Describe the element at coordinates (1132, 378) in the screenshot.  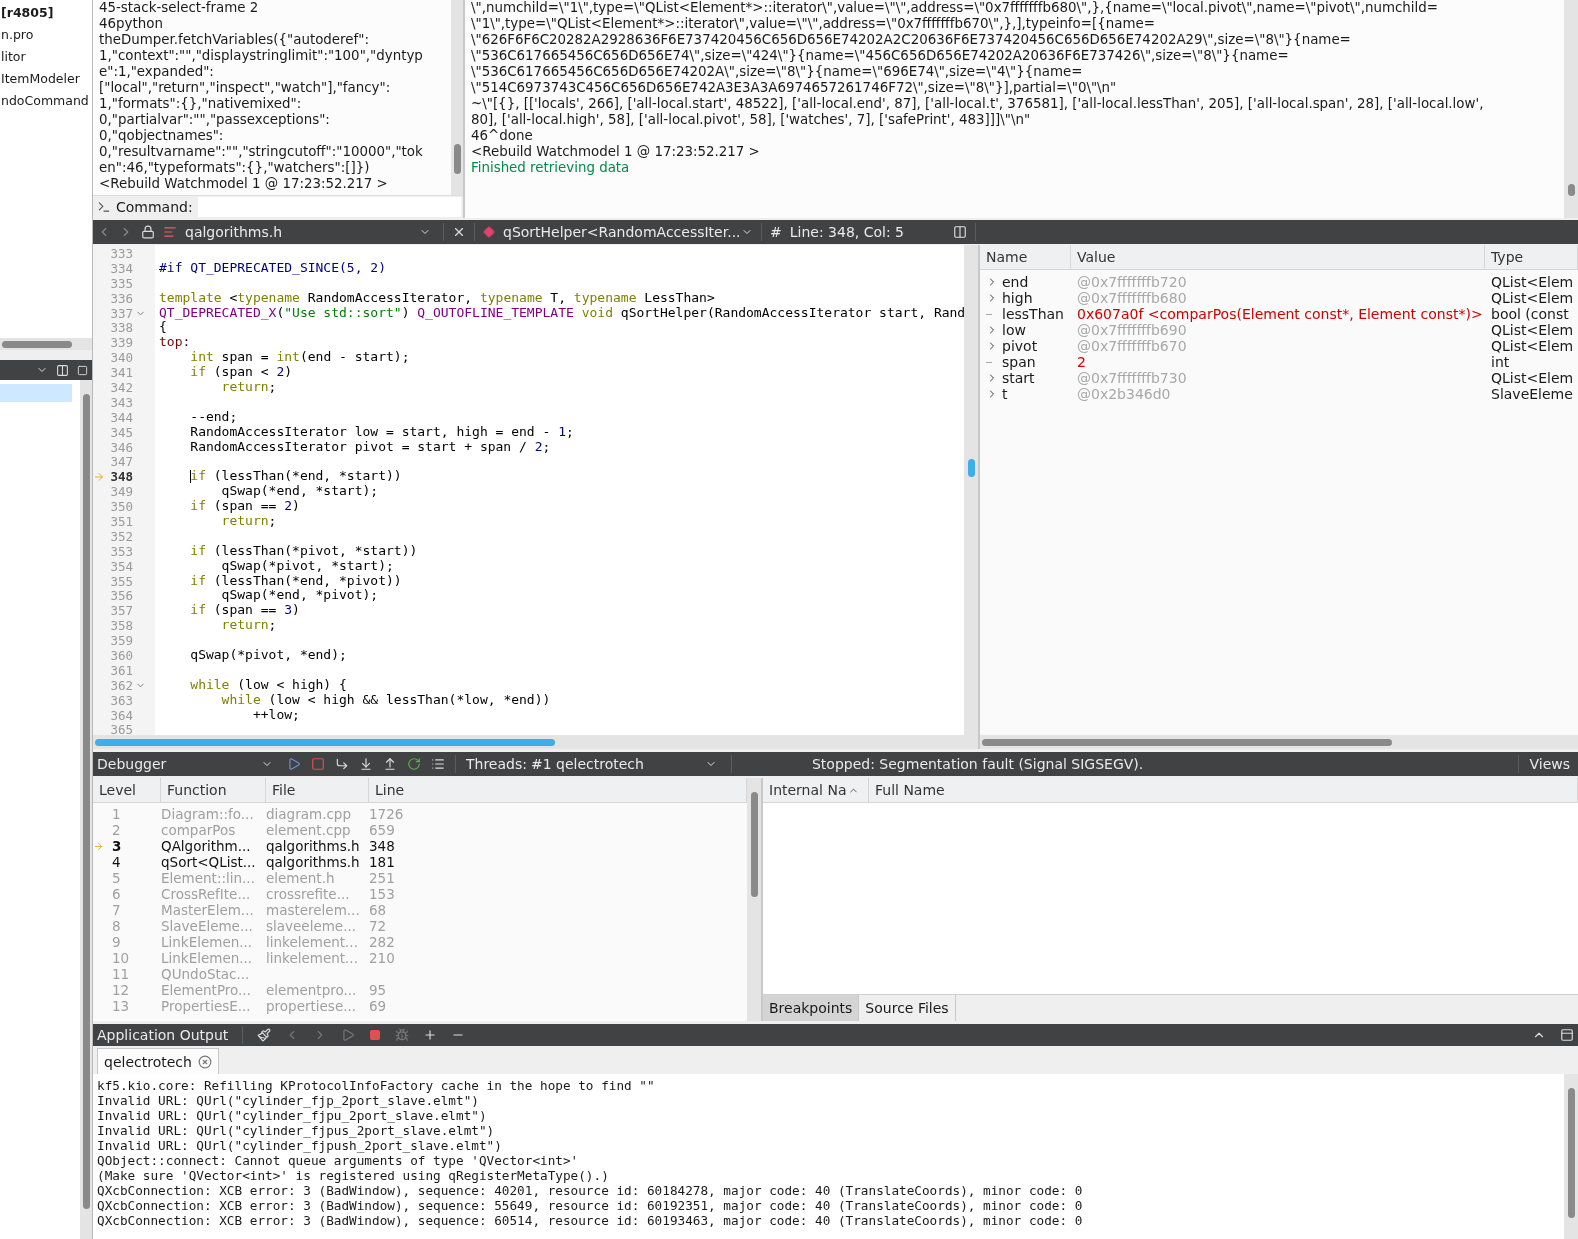
I see `variable-value: @0x7fffffffb730` at that location.